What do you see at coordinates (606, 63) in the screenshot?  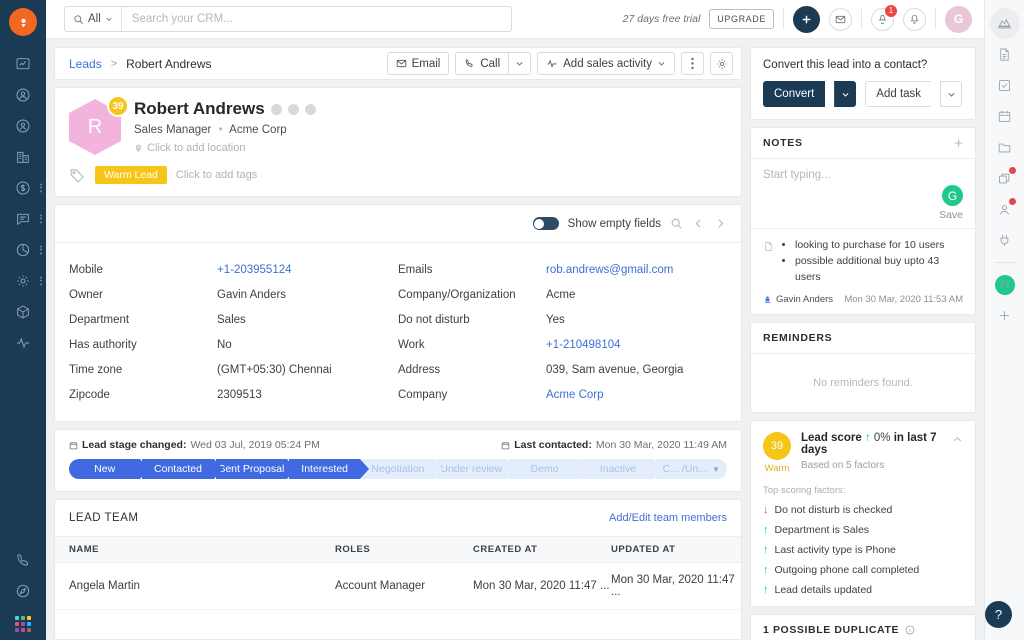 I see `add-sales-activity-button: Add sales activity` at bounding box center [606, 63].